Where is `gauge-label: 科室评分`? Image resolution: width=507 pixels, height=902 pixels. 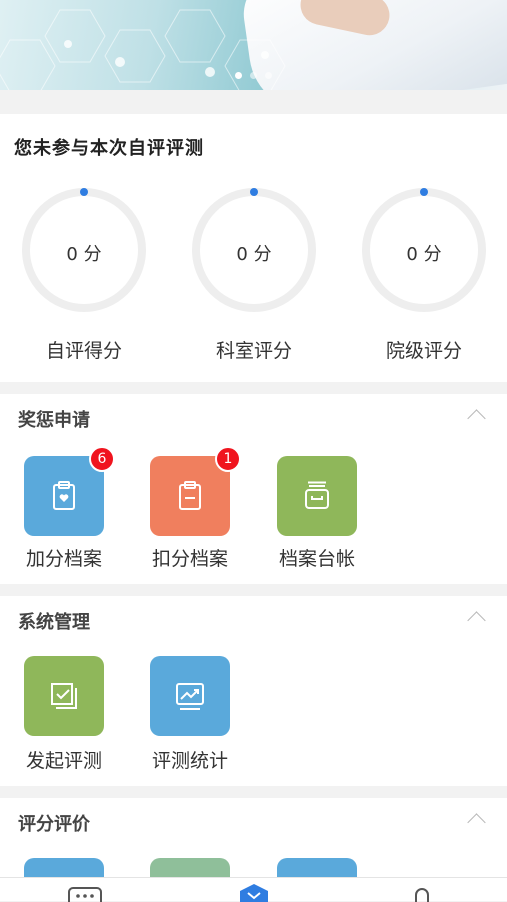
gauge-label: 科室评分 is located at coordinates (253, 351).